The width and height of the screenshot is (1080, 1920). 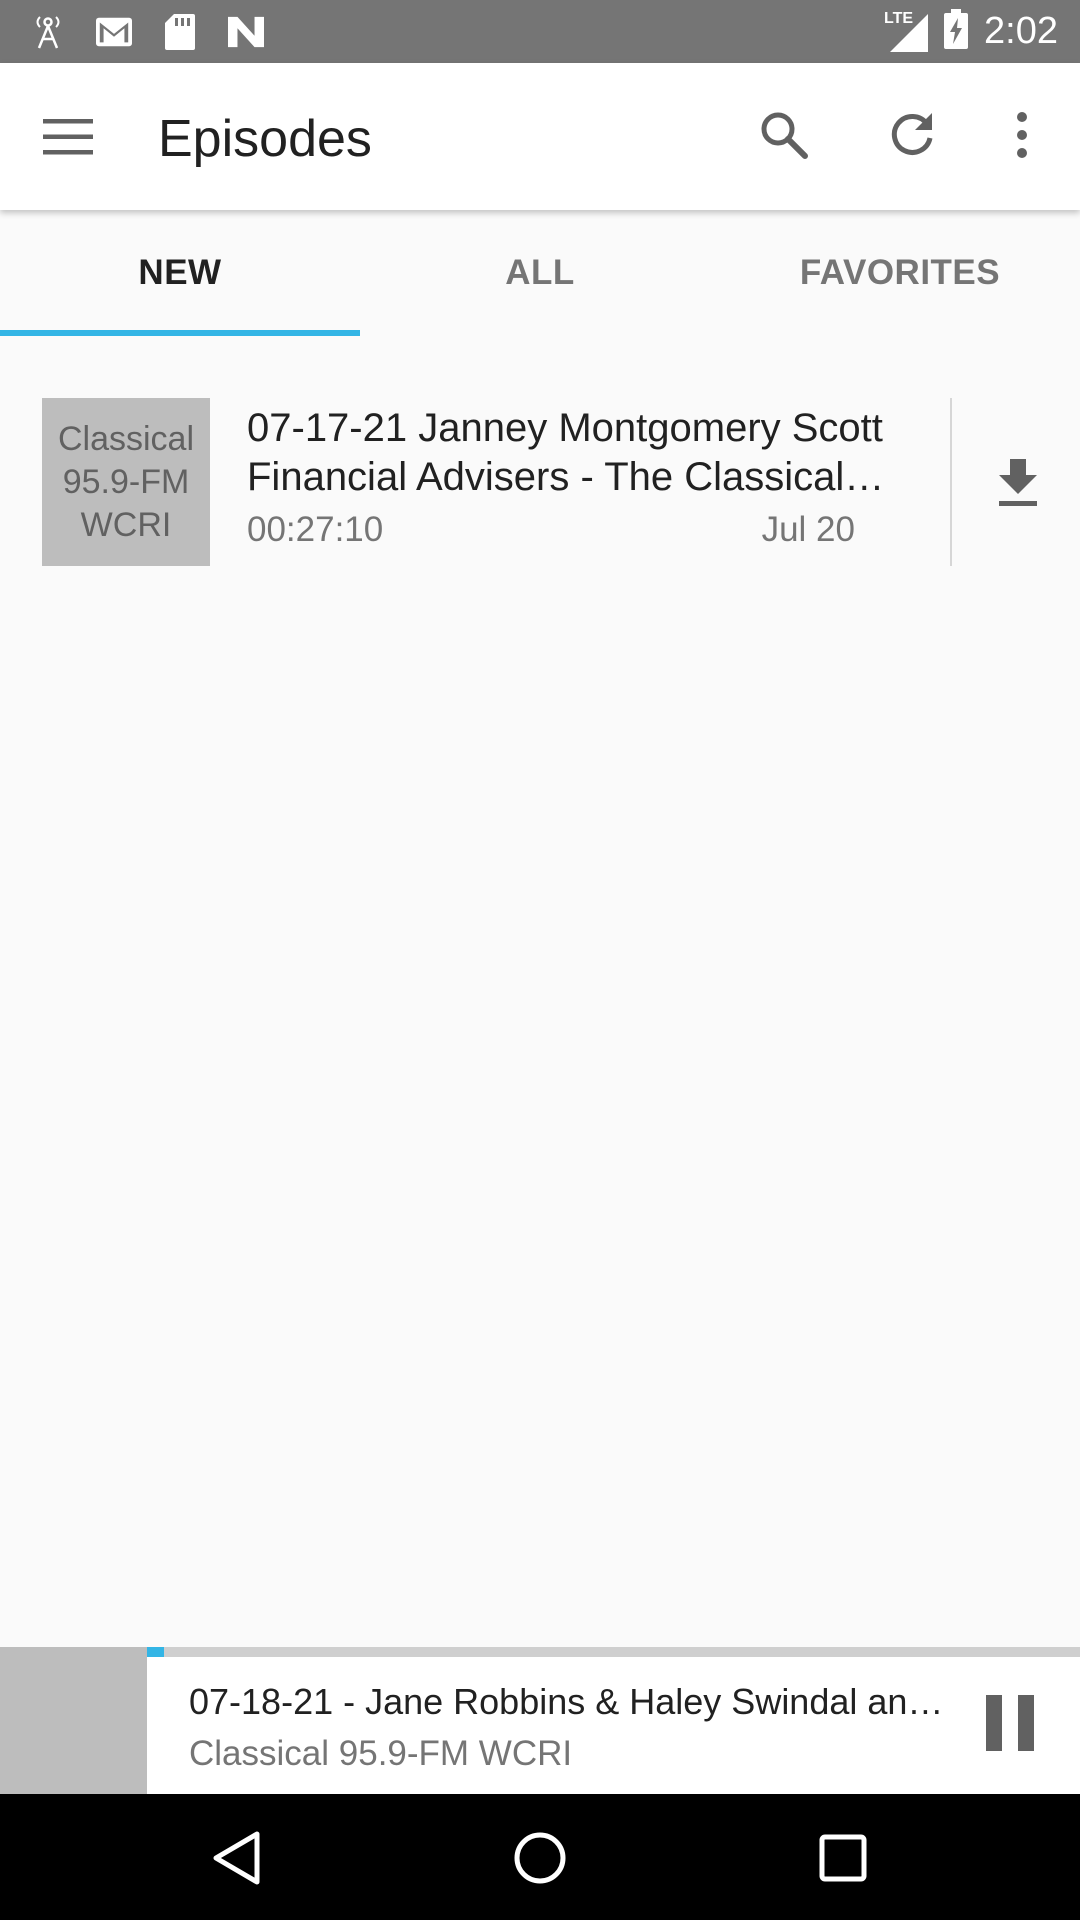 What do you see at coordinates (956, 31) in the screenshot?
I see `battery-charging-icon` at bounding box center [956, 31].